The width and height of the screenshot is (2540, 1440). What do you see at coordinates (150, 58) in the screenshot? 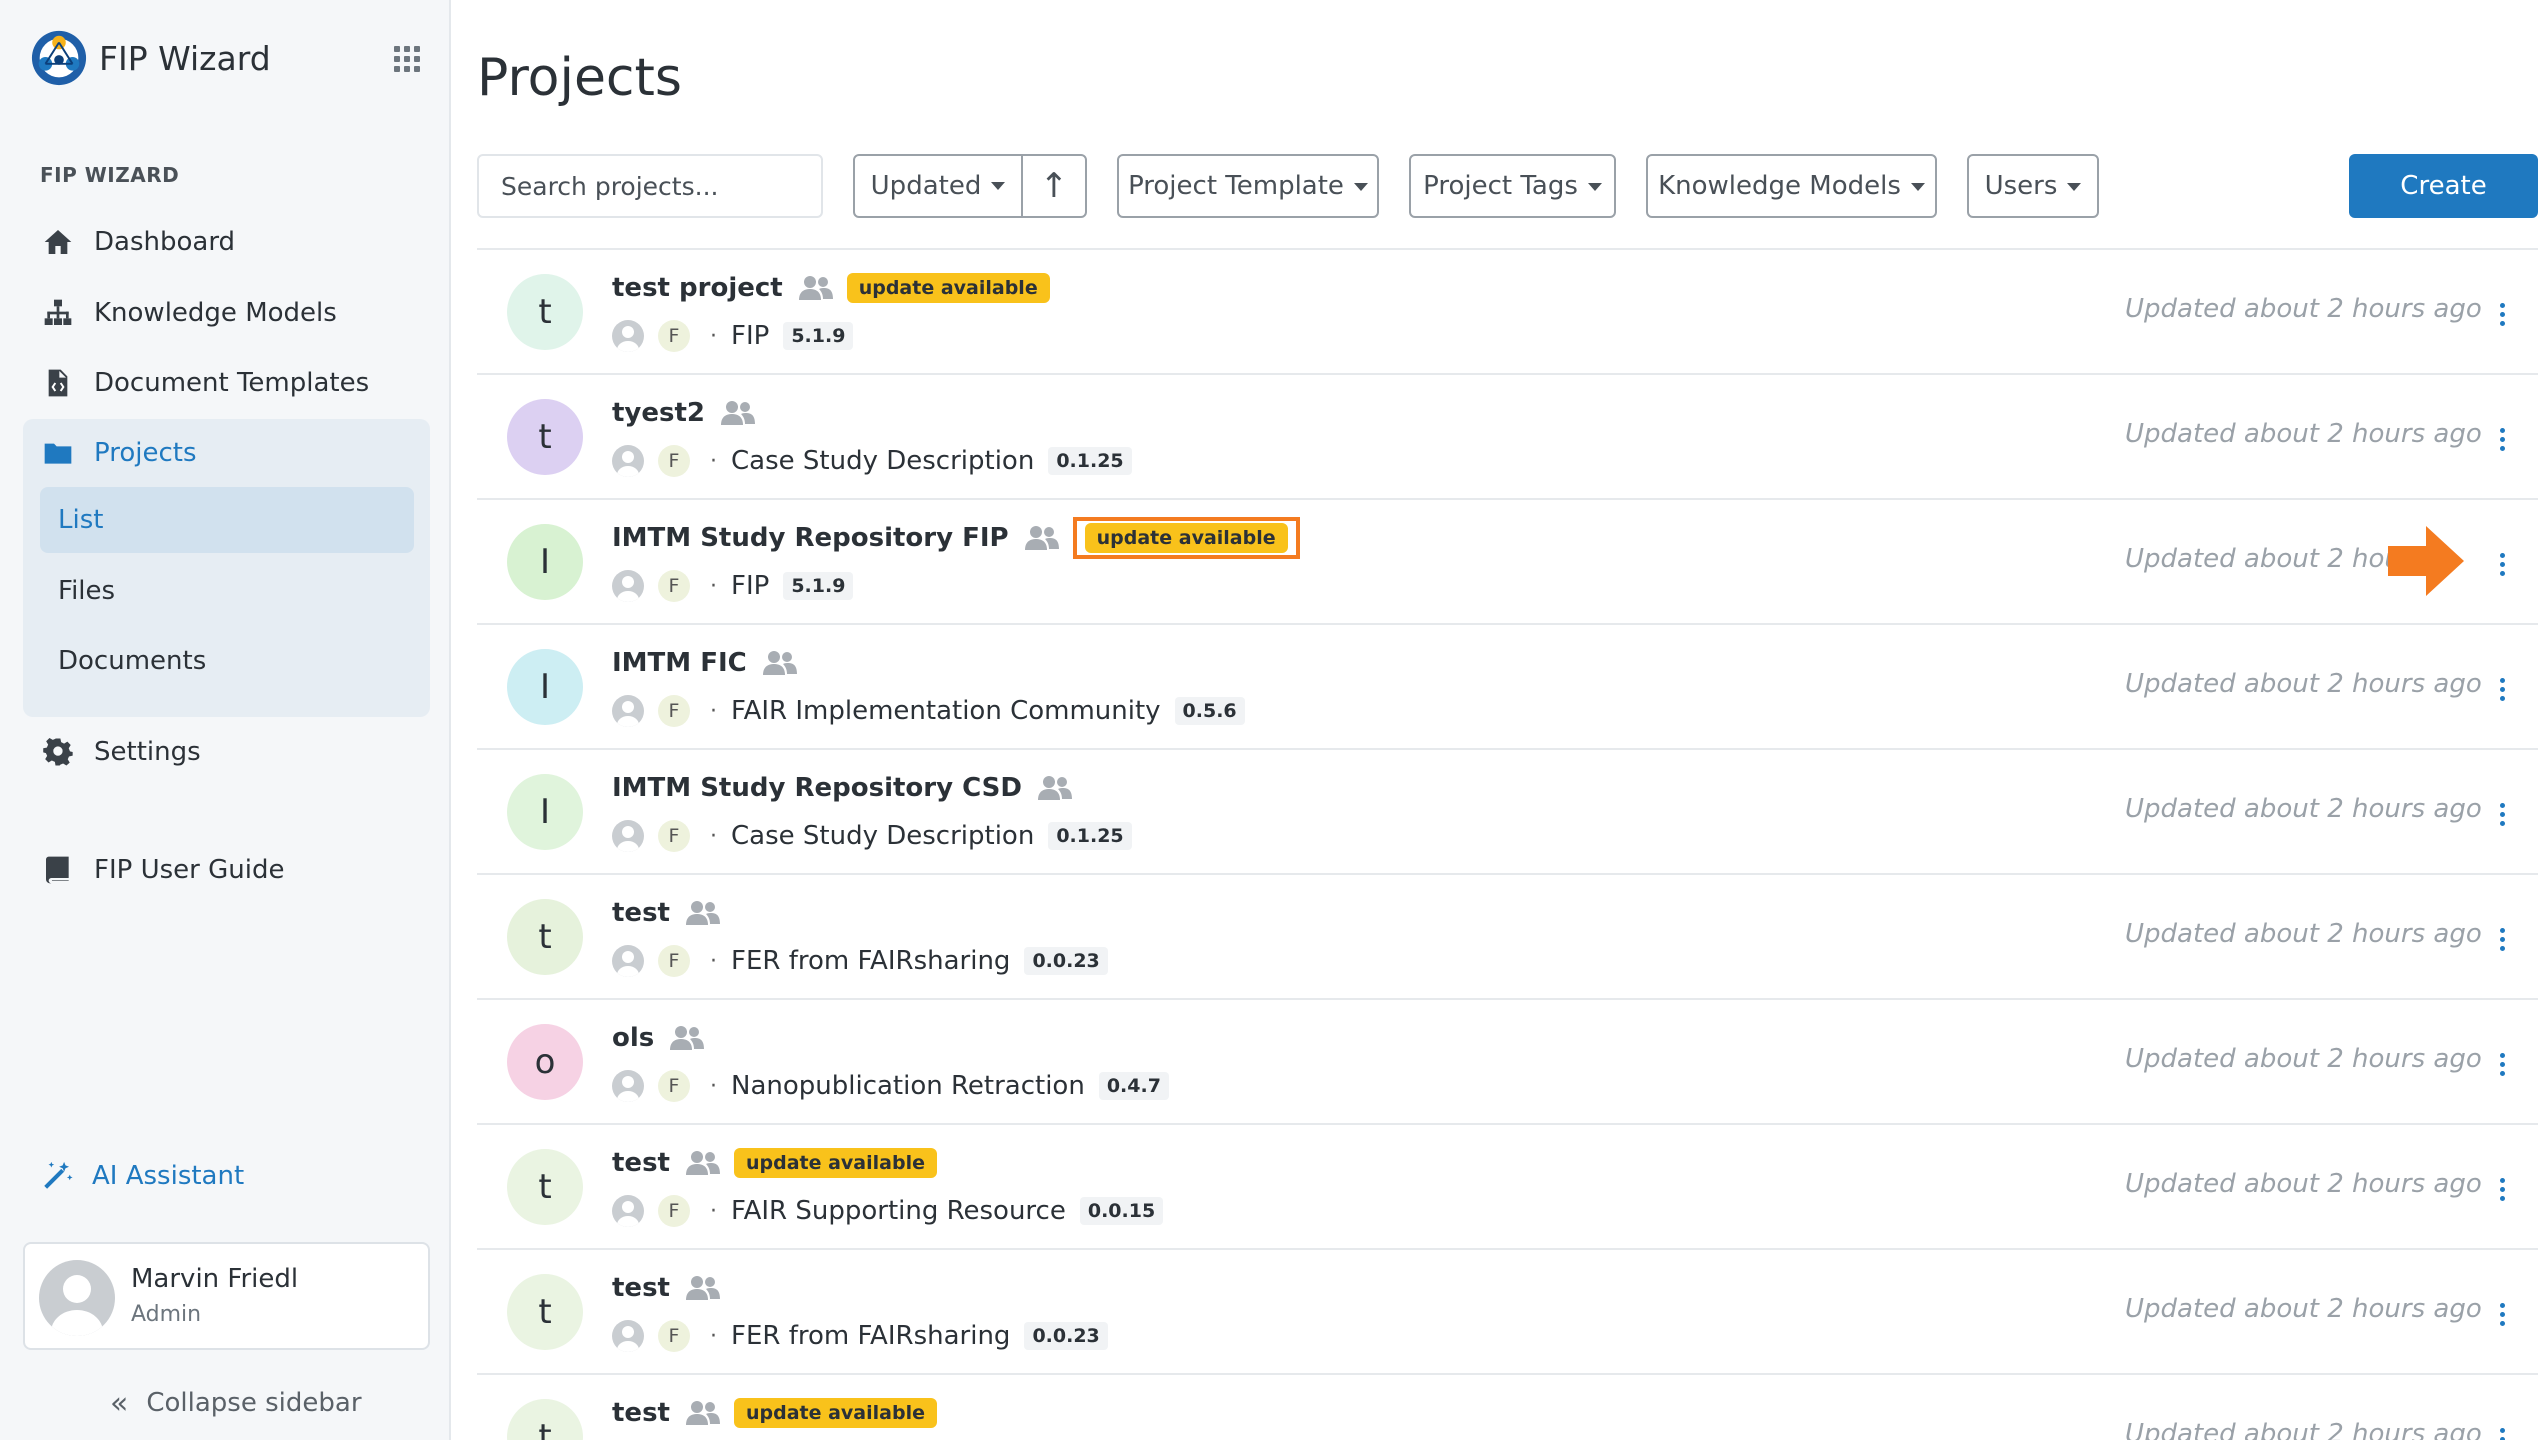
I see `brand: FIP Wizard` at bounding box center [150, 58].